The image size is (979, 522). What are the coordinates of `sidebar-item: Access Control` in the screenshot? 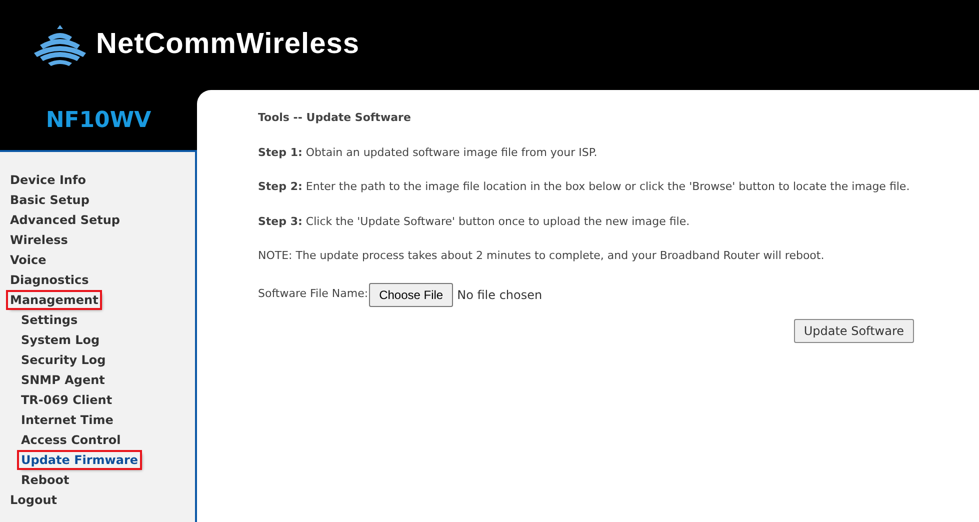 It's located at (71, 440).